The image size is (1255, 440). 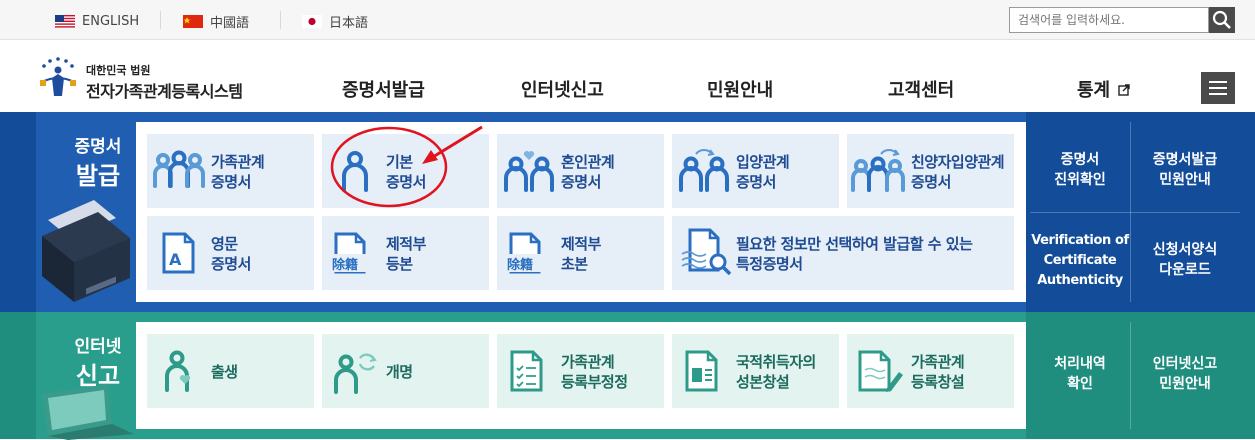 I want to click on court-emblem-icon, so click(x=58, y=76).